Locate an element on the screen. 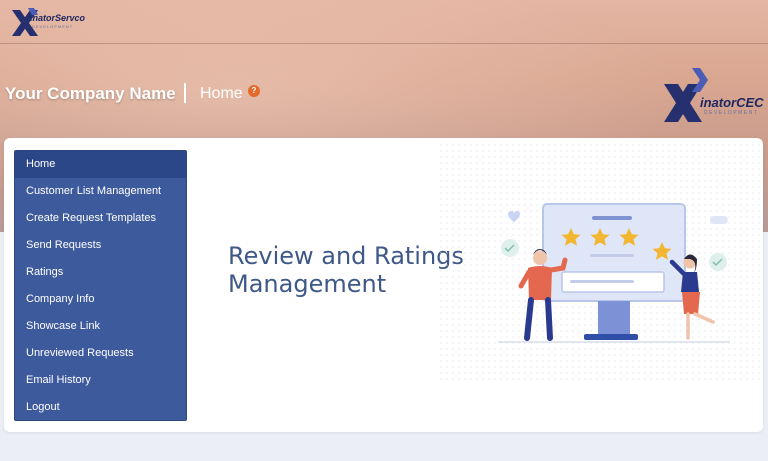 The image size is (768, 461). monitor-base is located at coordinates (611, 337).